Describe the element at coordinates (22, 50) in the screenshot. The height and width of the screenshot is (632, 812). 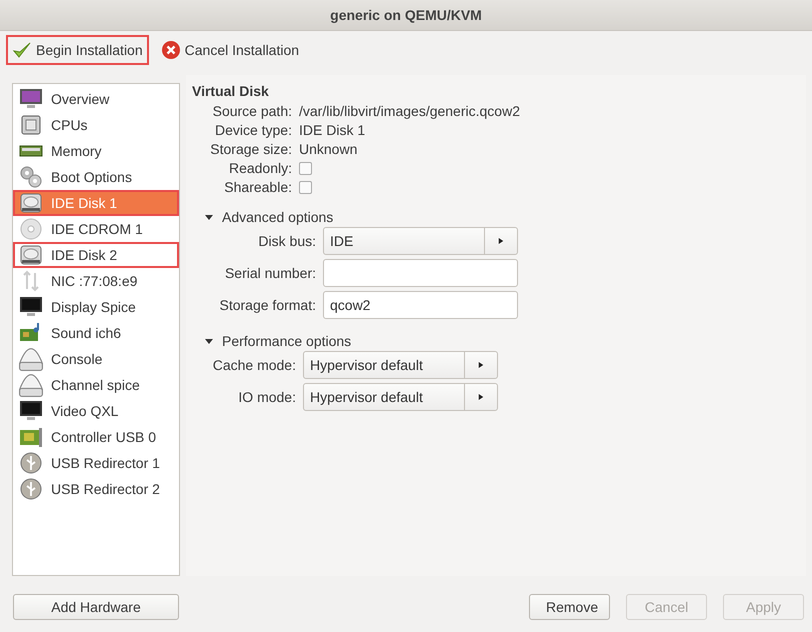
I see `checkmark-icon` at that location.